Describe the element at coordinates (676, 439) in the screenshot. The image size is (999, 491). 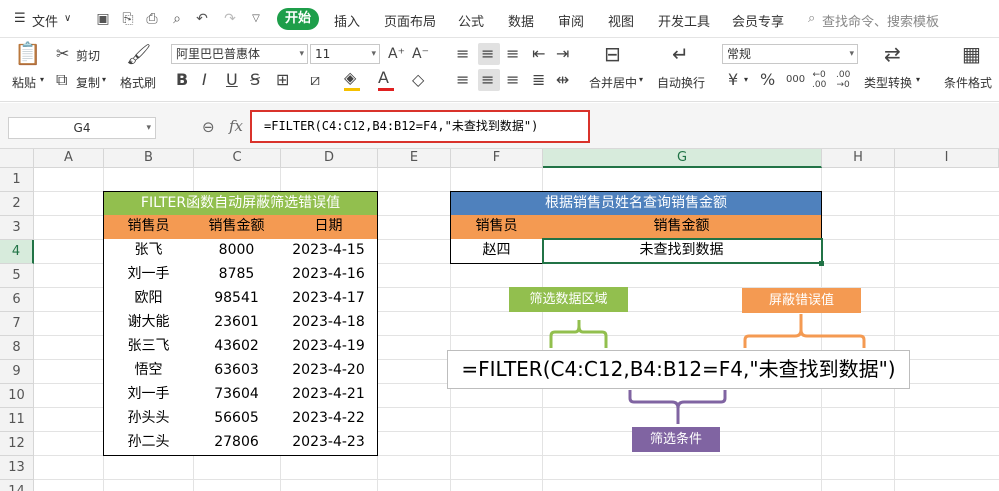
I see `filter-condition-callout: 筛选条件` at that location.